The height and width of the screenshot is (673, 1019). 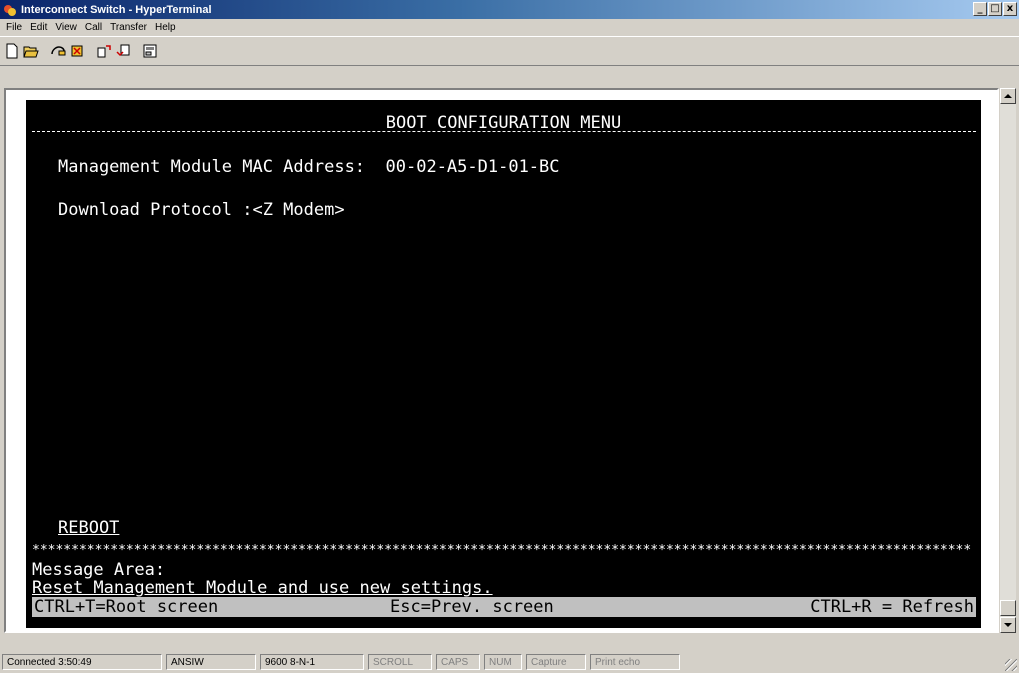 I want to click on menu-help: Help, so click(x=165, y=27).